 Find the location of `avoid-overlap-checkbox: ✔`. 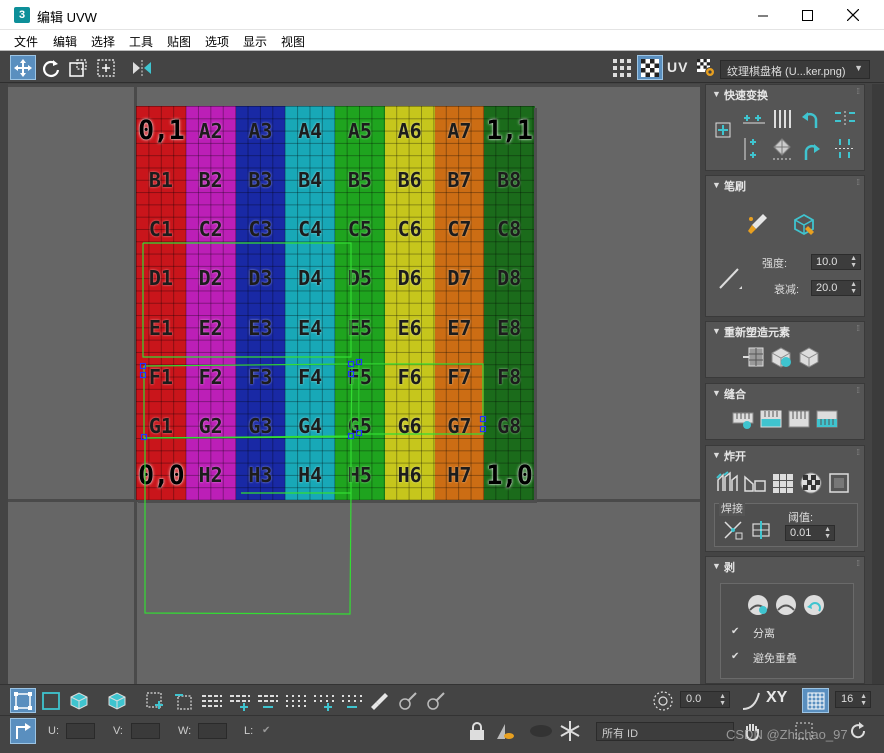

avoid-overlap-checkbox: ✔ is located at coordinates (735, 656).